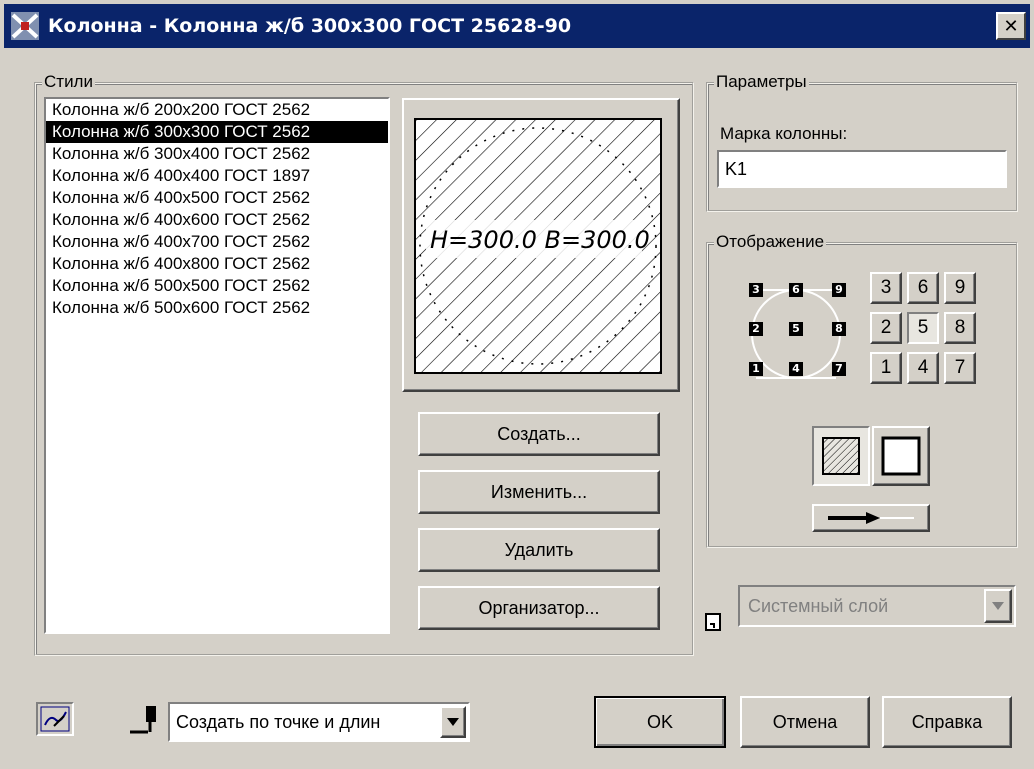 This screenshot has width=1034, height=769. Describe the element at coordinates (68, 82) in the screenshot. I see `styles-group-label: Стили` at that location.